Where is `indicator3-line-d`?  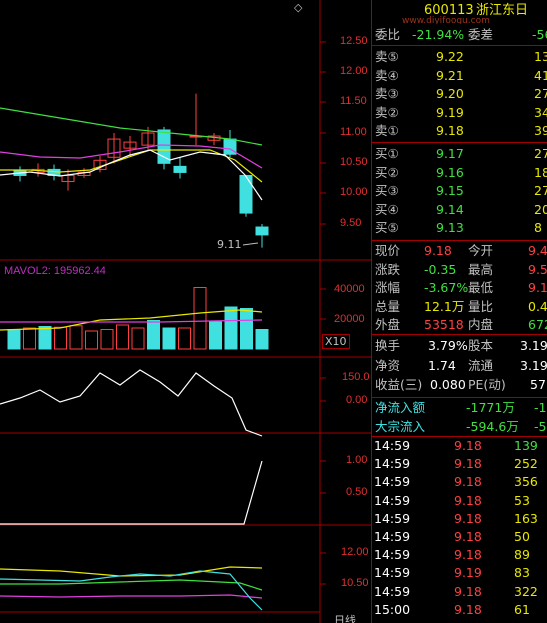
indicator3-line-d is located at coordinates (131, 590).